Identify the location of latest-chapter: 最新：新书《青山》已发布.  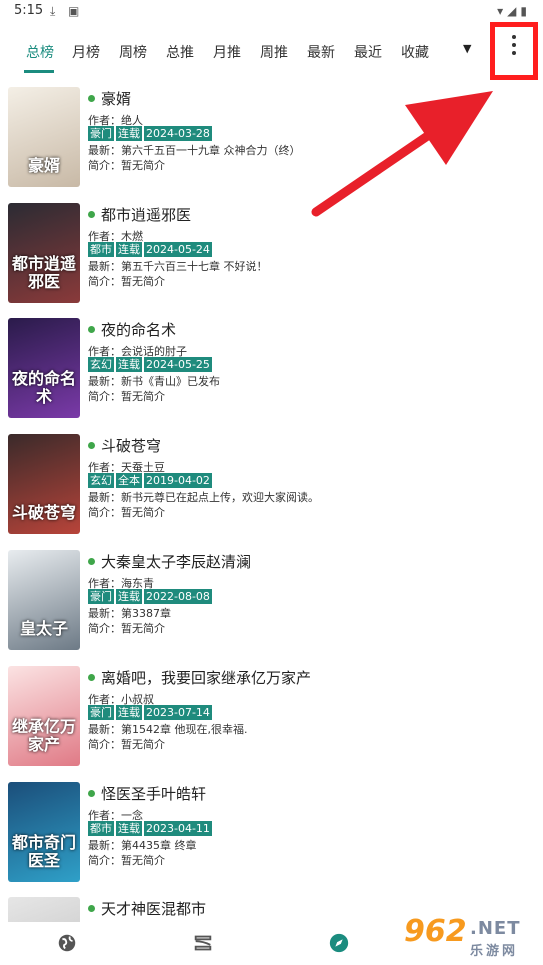
(154, 381).